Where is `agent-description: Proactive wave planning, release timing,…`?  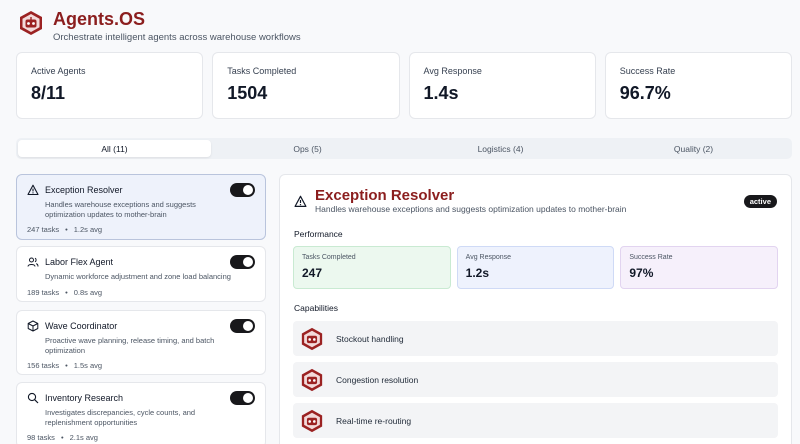 agent-description: Proactive wave planning, release timing,… is located at coordinates (130, 345).